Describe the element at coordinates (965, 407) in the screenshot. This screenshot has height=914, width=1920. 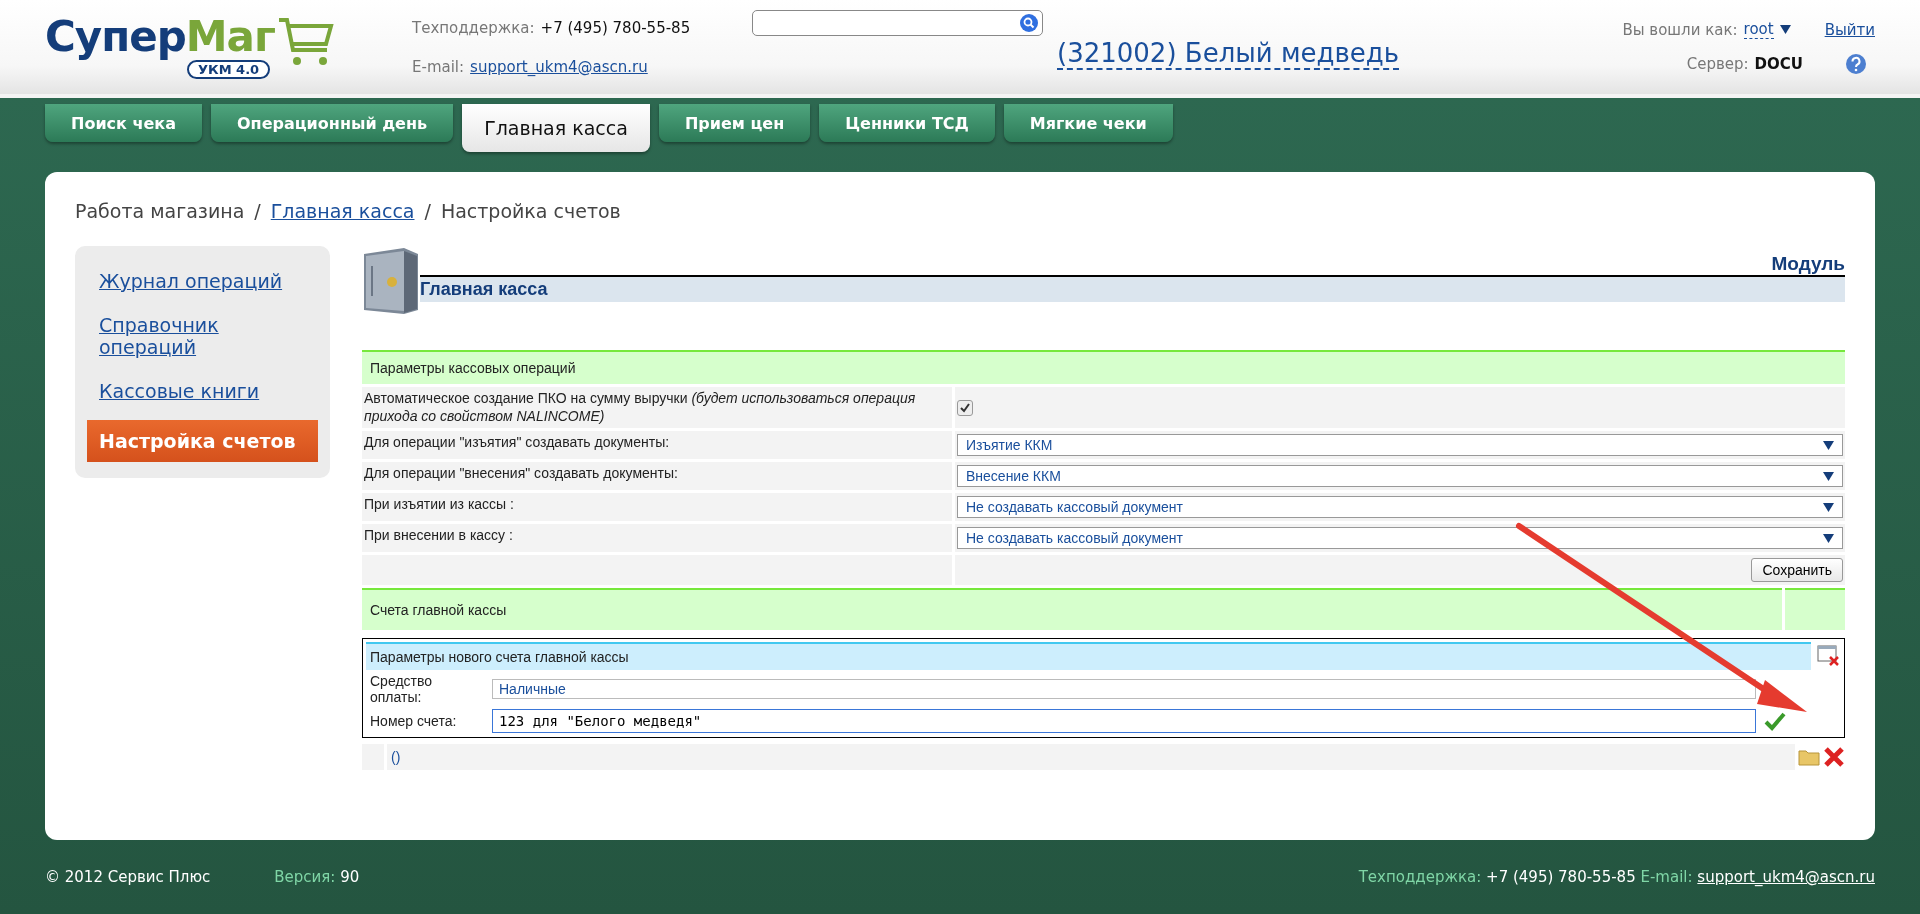
I see `checkbox` at that location.